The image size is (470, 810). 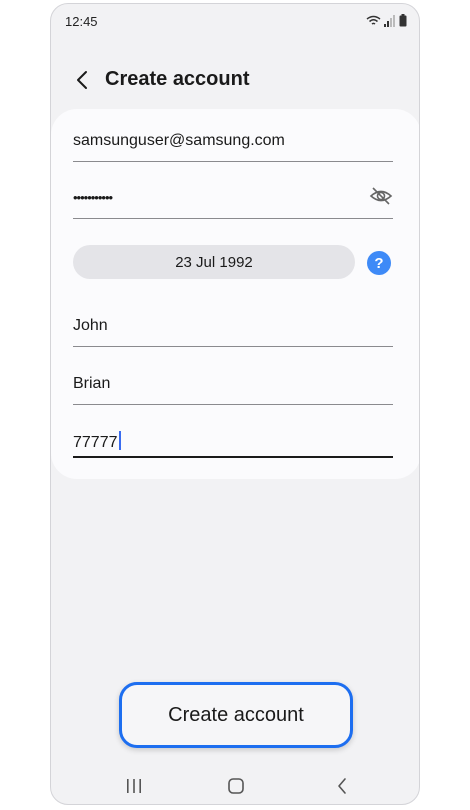 I want to click on postal-code-text: 77777, so click(x=95, y=442).